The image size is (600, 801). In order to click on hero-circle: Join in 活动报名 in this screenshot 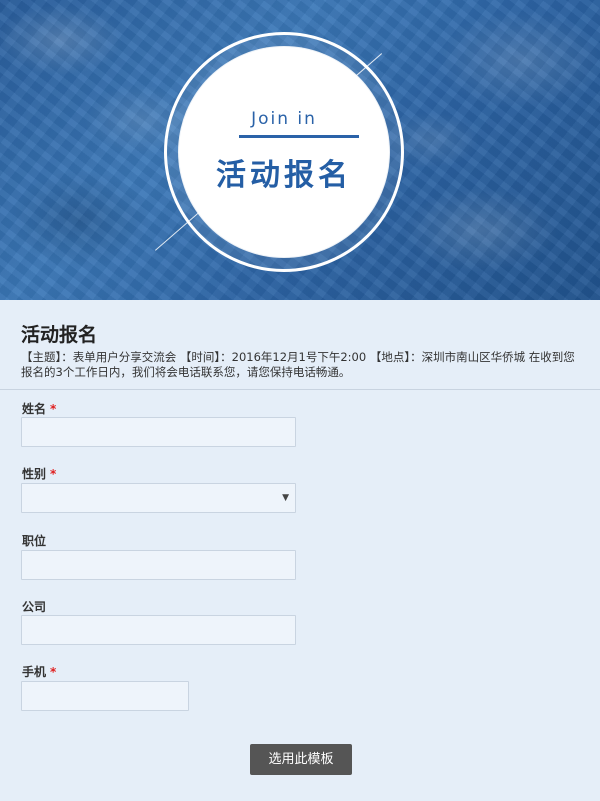, I will do `click(284, 152)`.